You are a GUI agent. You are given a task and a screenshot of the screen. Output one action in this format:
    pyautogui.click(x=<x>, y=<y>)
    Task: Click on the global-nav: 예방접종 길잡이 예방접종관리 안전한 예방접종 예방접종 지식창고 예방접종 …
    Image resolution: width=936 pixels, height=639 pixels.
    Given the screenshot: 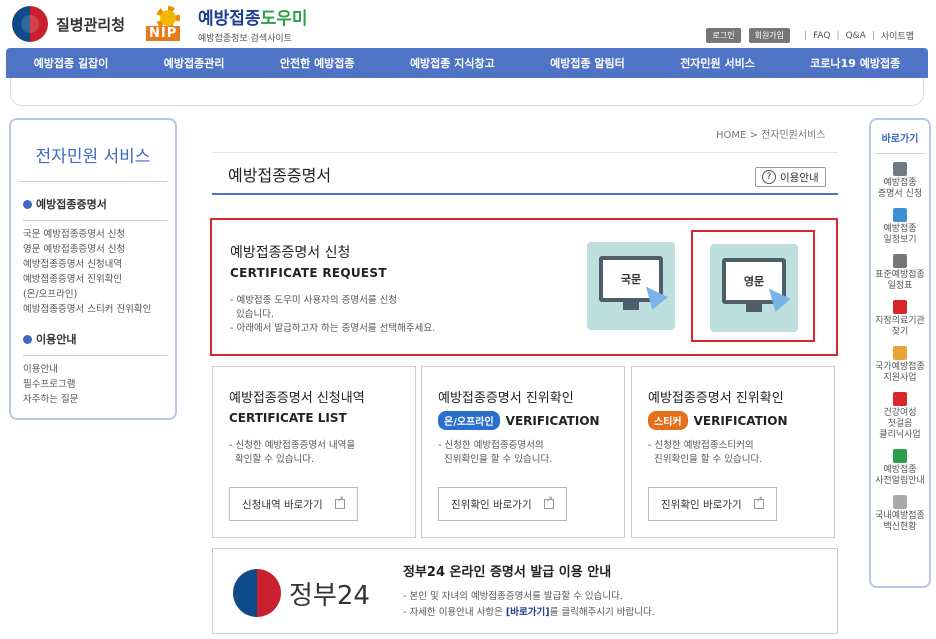 What is the action you would take?
    pyautogui.click(x=467, y=63)
    